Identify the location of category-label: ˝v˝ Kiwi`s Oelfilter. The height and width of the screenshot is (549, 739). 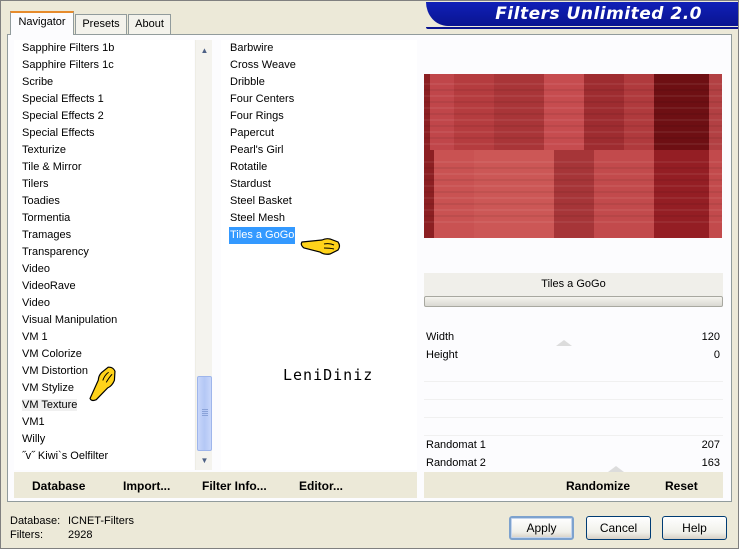
(65, 456).